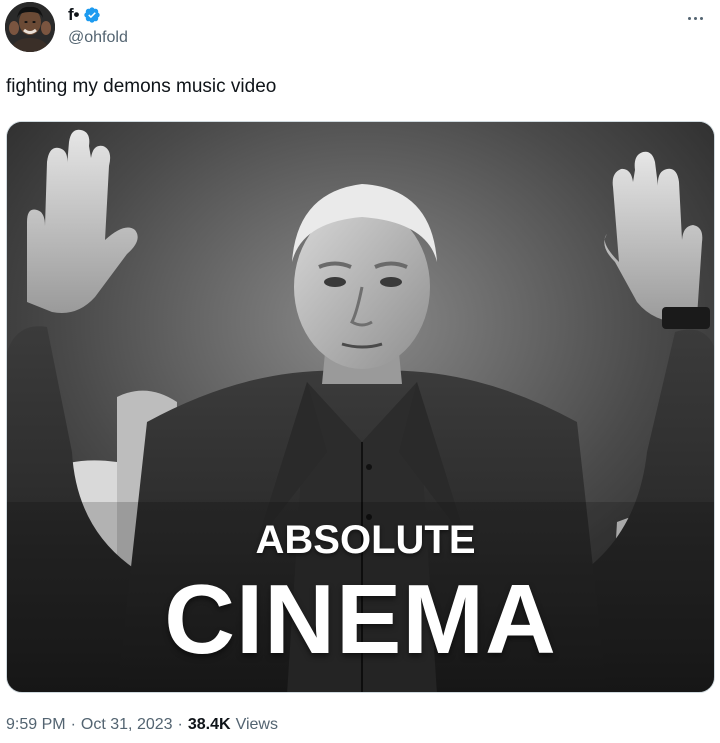 Image resolution: width=720 pixels, height=743 pixels. Describe the element at coordinates (127, 725) in the screenshot. I see `tweet-date: Oct 31, 2023` at that location.